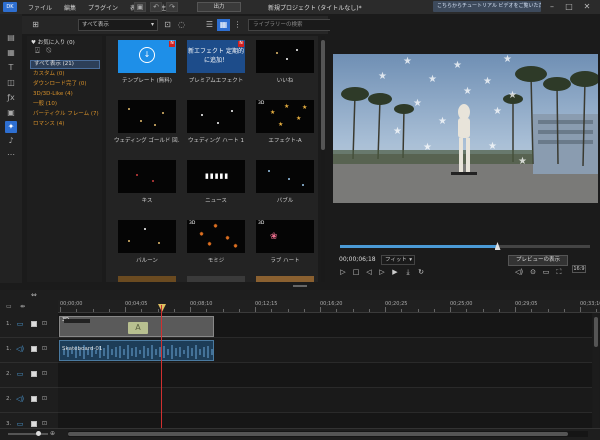 The image size is (600, 440). What do you see at coordinates (216, 236) in the screenshot?
I see `thumb-maple: 3D ✸ ✸ ✸ ✸ ✸` at bounding box center [216, 236].